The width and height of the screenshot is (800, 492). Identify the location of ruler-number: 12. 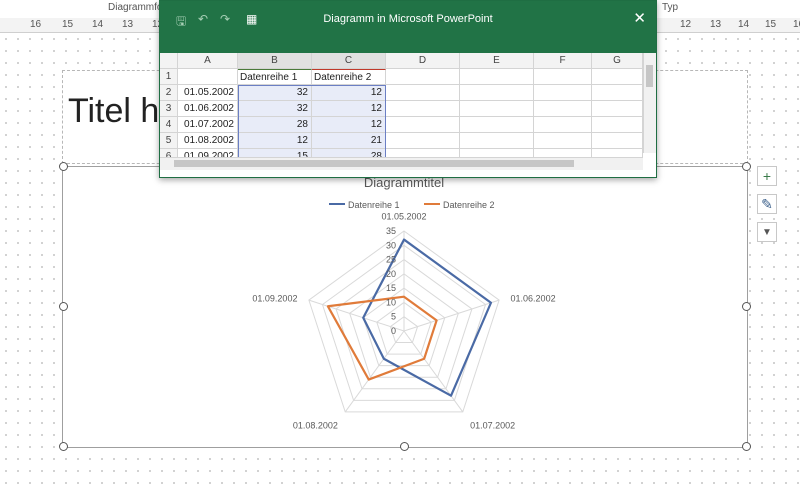
(686, 24).